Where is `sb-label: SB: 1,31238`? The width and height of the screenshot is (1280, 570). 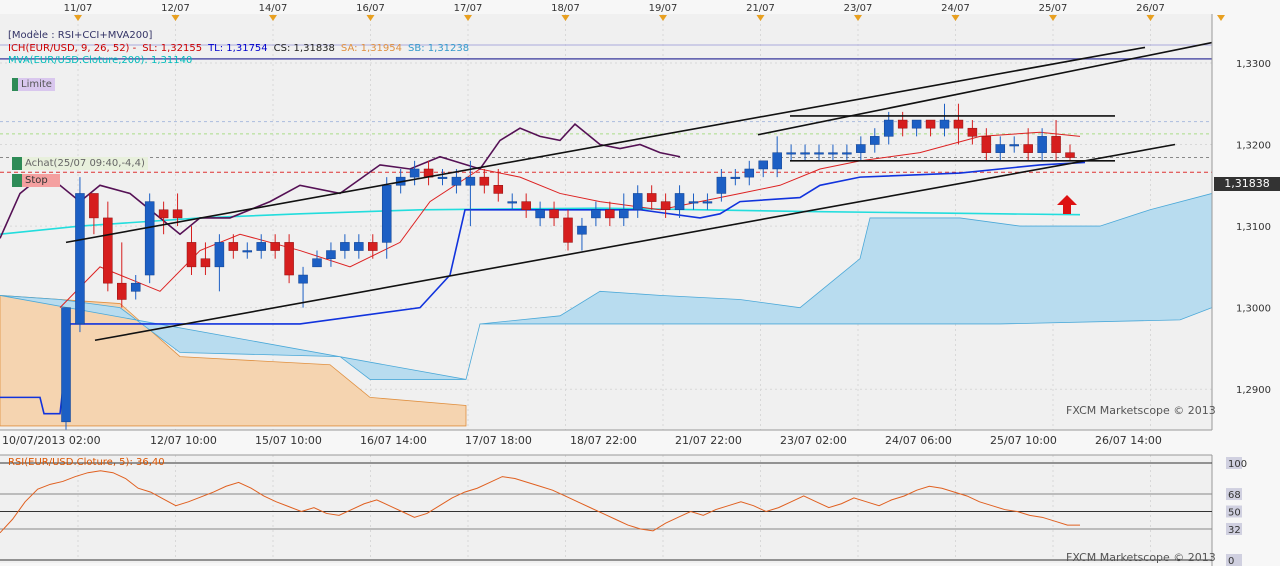 sb-label: SB: 1,31238 is located at coordinates (439, 48).